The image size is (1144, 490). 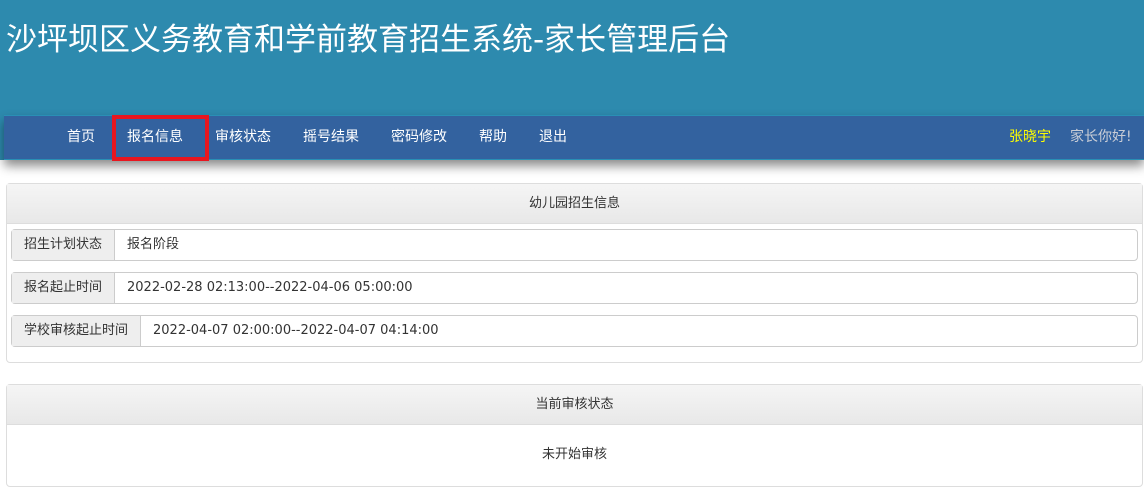 What do you see at coordinates (64, 288) in the screenshot?
I see `row-label: 报名起止时间` at bounding box center [64, 288].